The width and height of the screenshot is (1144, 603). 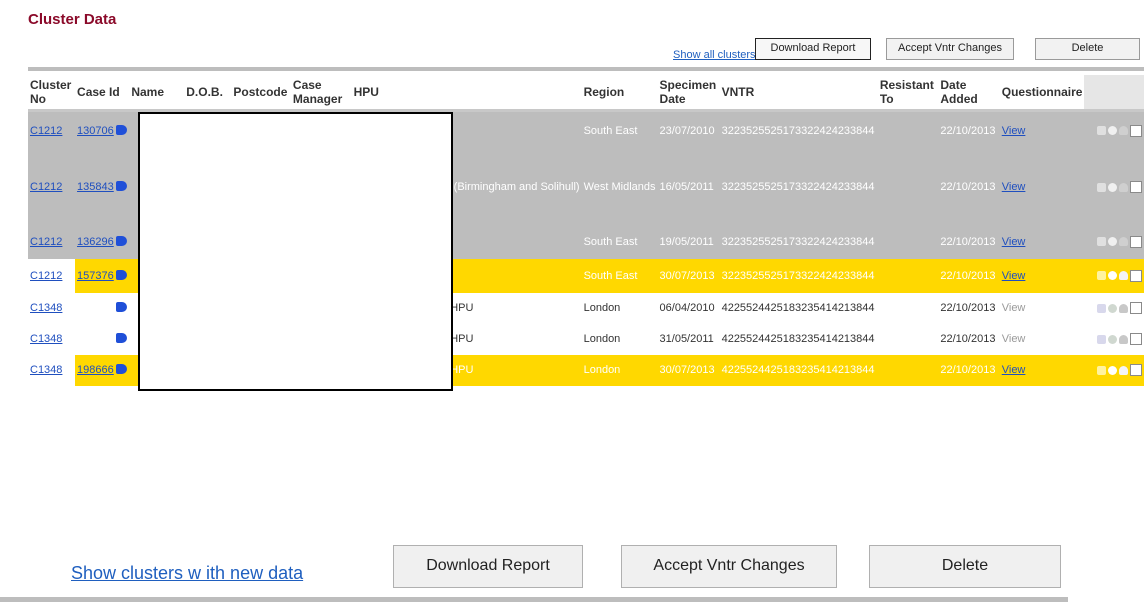 I want to click on accept-vntr-changes-button: Accept Vntr Changes, so click(x=729, y=566).